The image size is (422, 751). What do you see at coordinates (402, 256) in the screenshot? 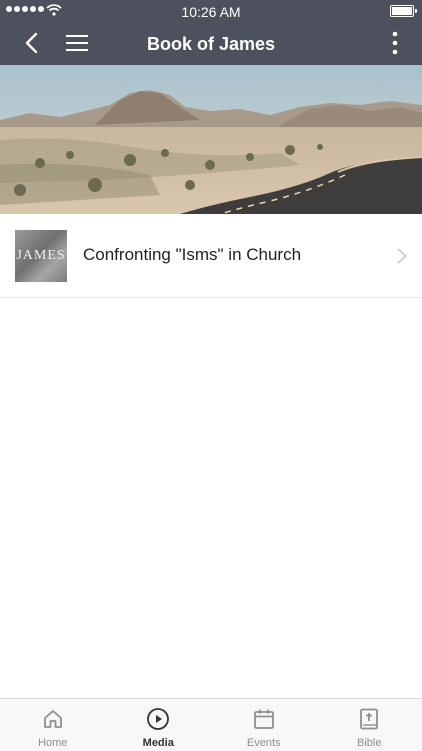
I see `chevron-right-icon` at bounding box center [402, 256].